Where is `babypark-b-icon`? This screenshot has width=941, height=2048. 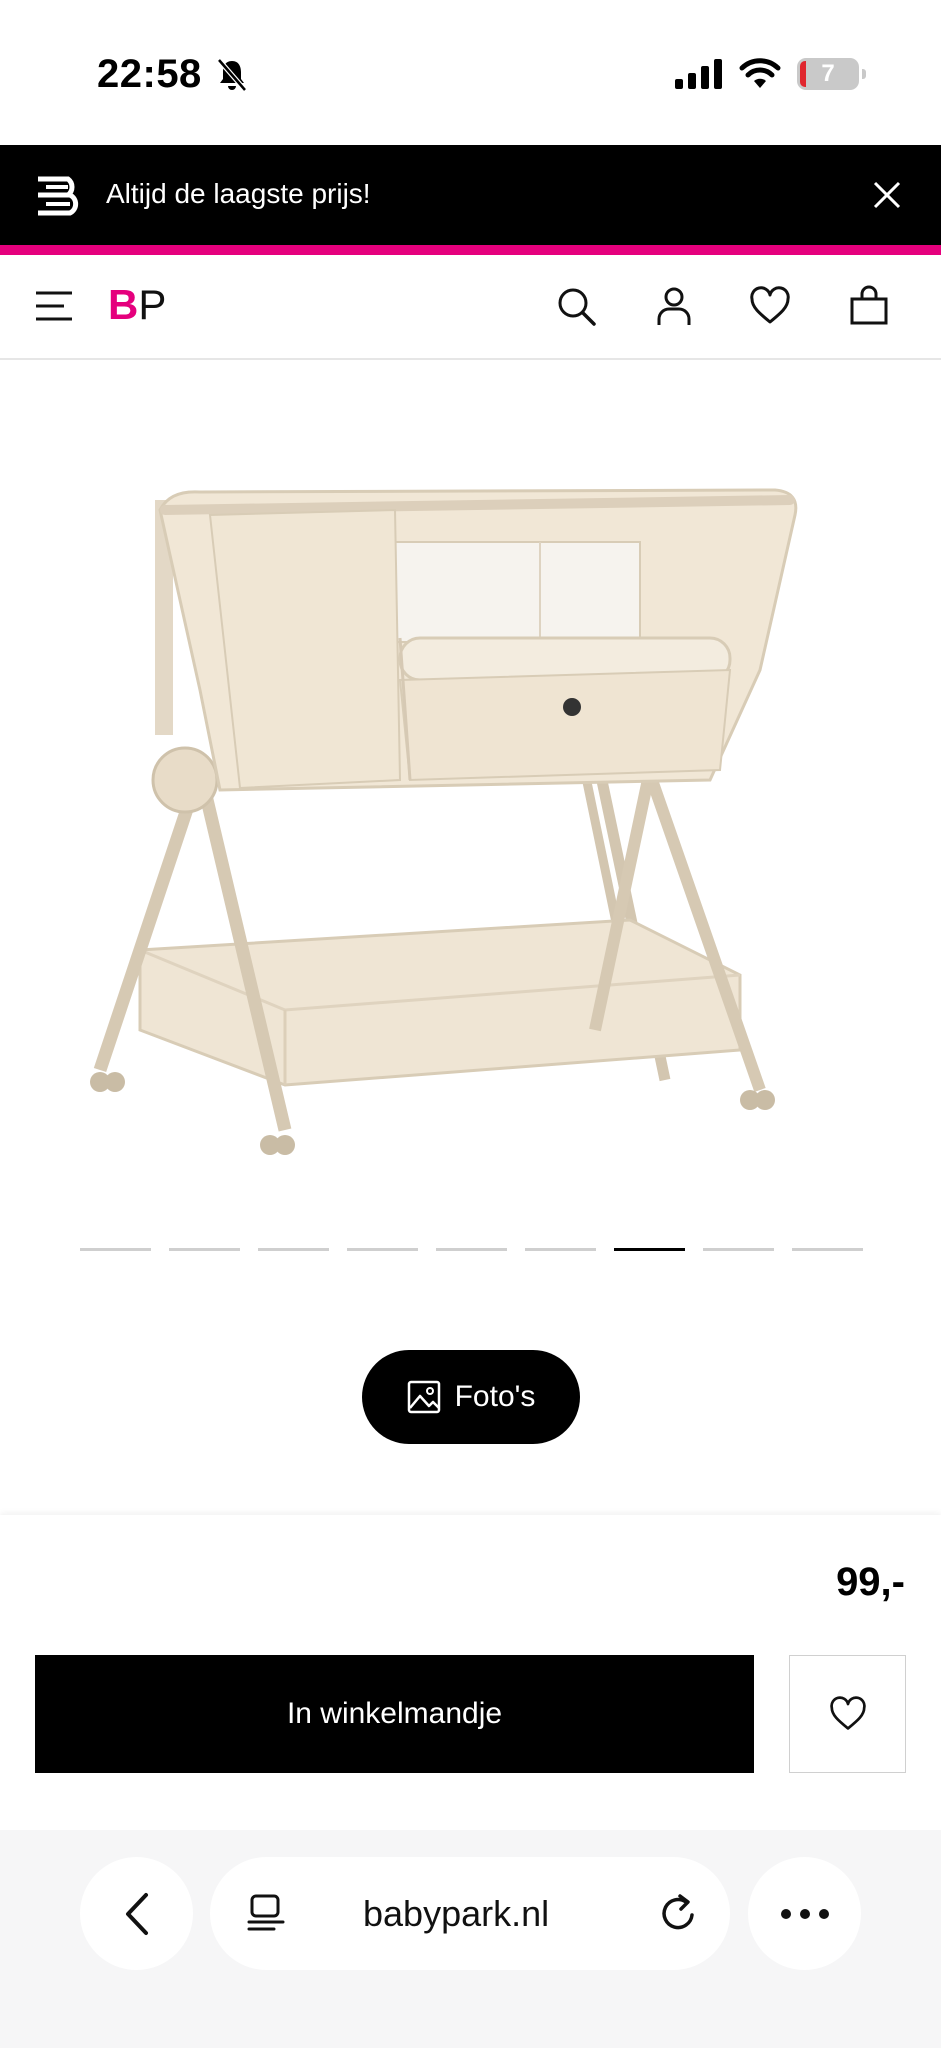 babypark-b-icon is located at coordinates (58, 196).